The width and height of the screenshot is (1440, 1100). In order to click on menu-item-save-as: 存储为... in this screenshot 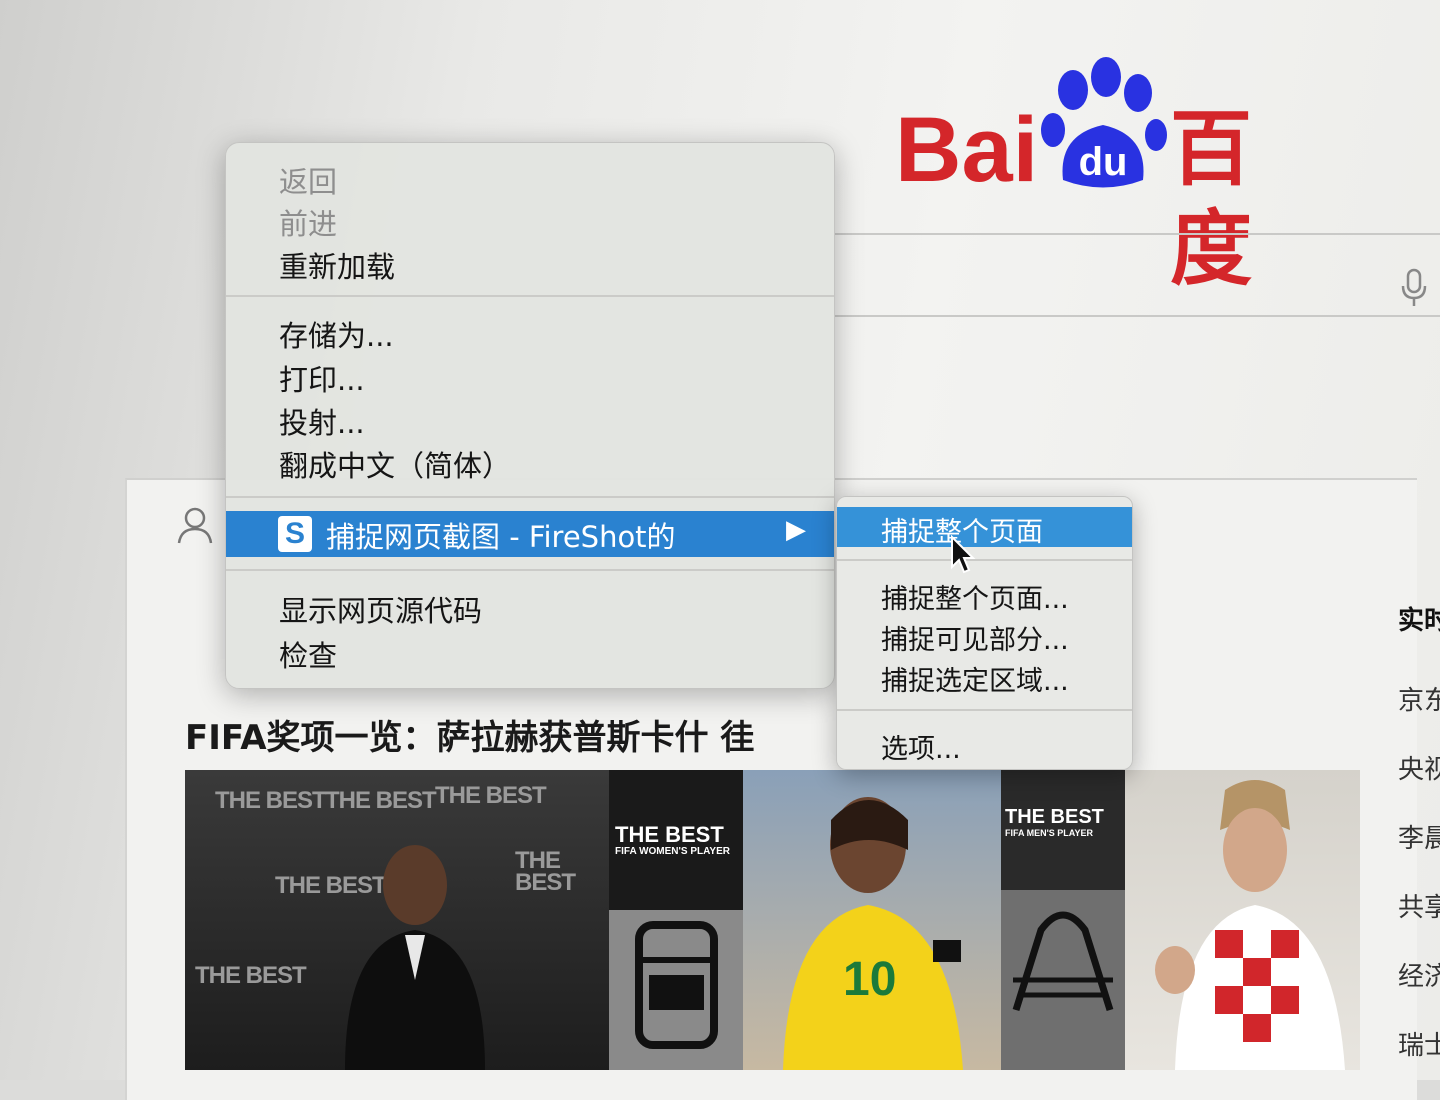, I will do `click(336, 334)`.